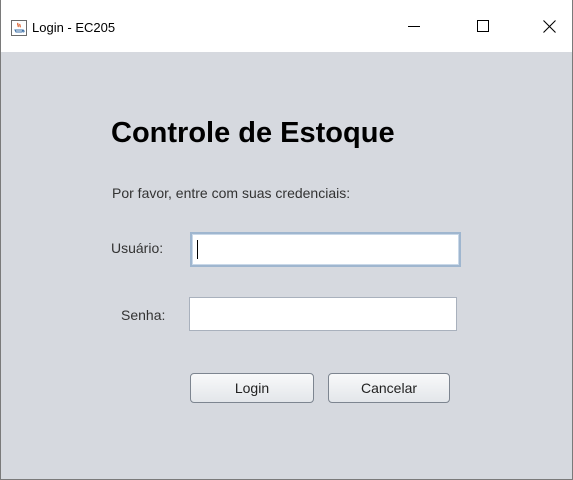 The width and height of the screenshot is (573, 480). What do you see at coordinates (323, 314) in the screenshot?
I see `password-field` at bounding box center [323, 314].